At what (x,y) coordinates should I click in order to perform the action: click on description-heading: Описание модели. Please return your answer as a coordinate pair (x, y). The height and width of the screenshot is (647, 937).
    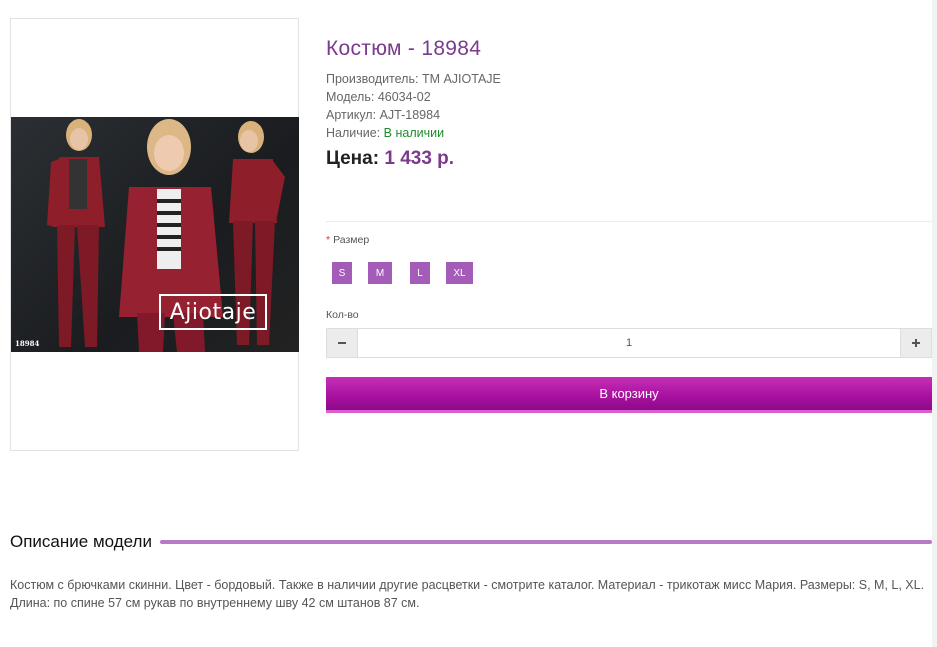
    Looking at the image, I should click on (81, 541).